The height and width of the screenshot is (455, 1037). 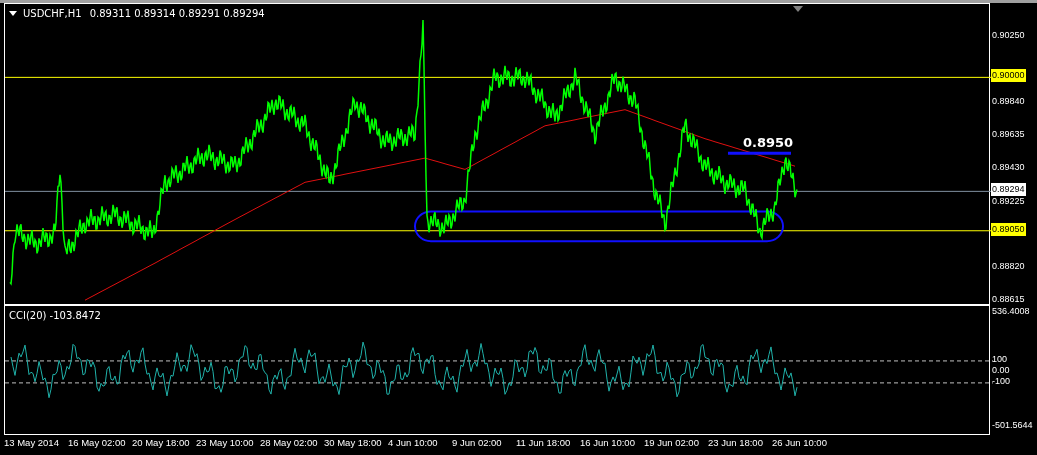 I want to click on price-level-tag: 0.89050, so click(x=1008, y=229).